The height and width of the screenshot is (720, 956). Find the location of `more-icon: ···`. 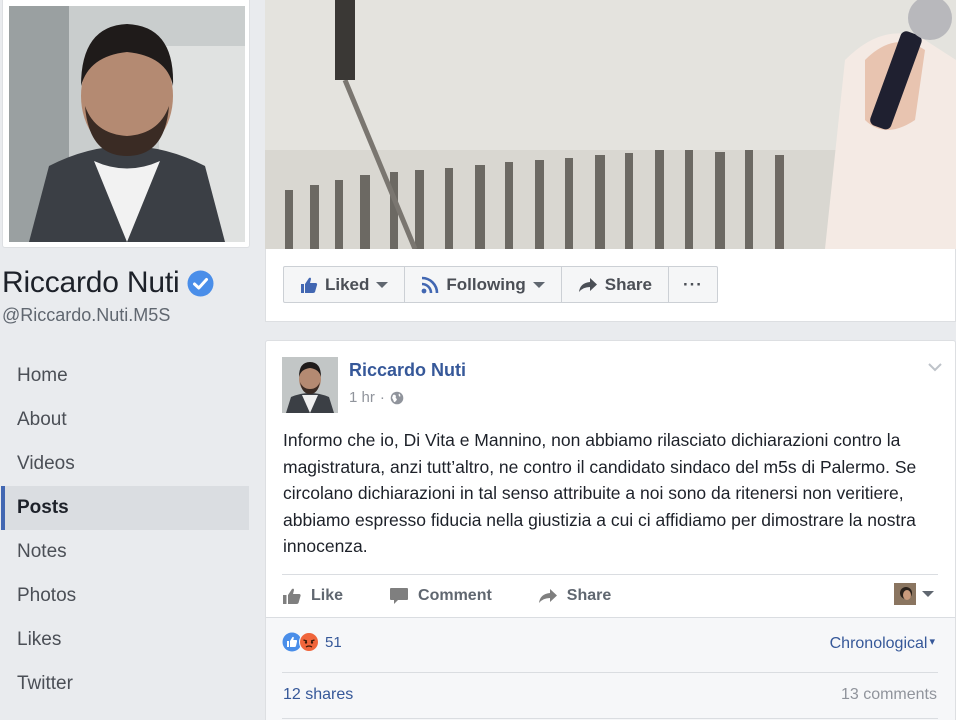

more-icon: ··· is located at coordinates (692, 284).